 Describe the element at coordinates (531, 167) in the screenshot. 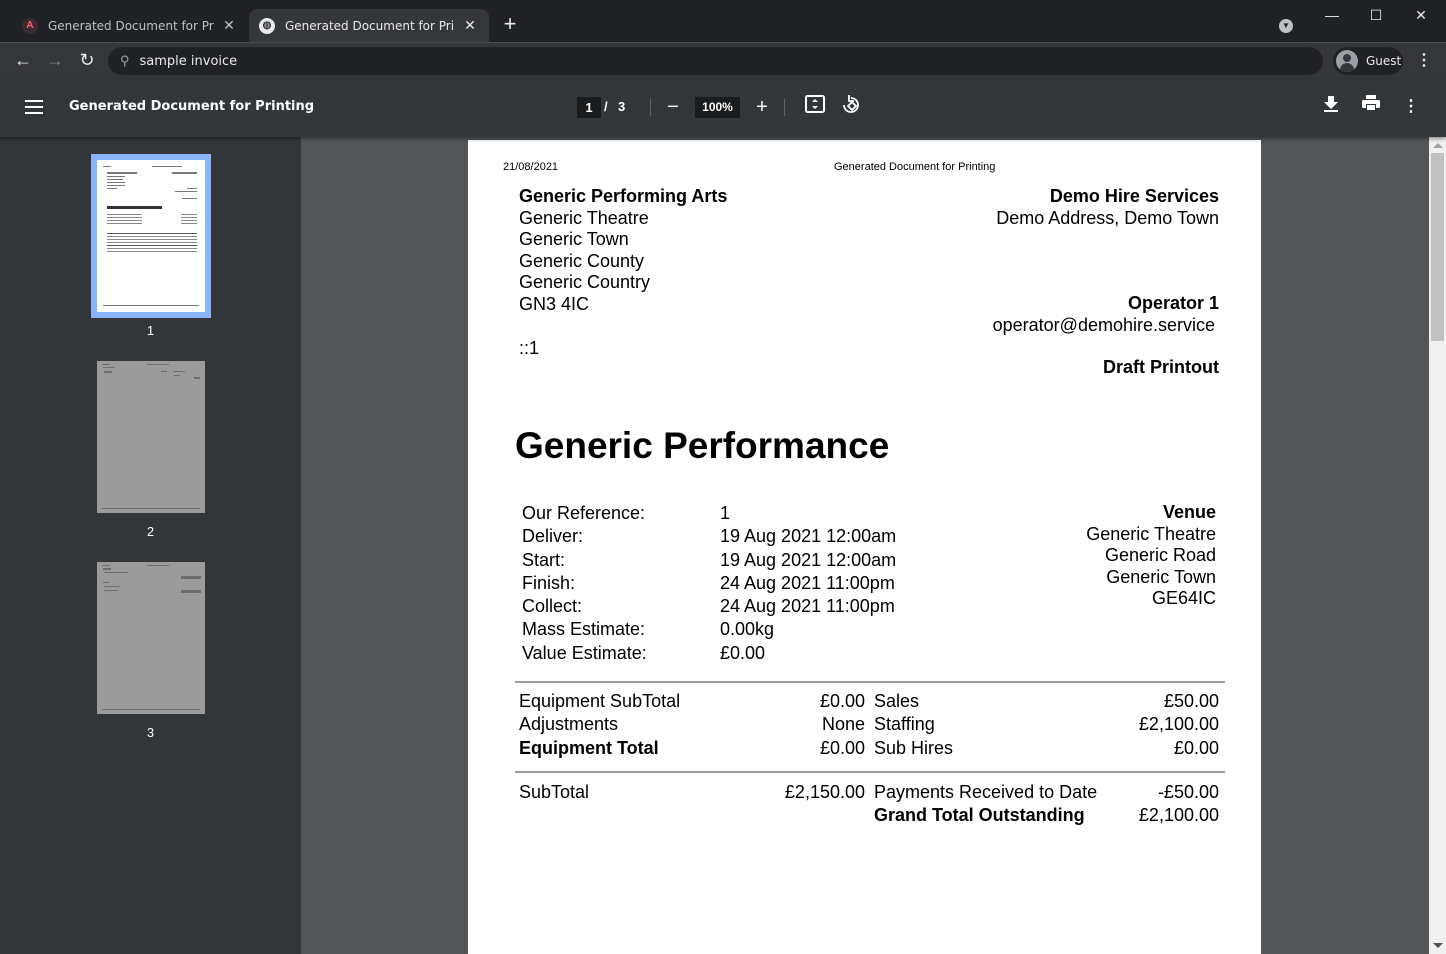

I see `print-date: 21/08/2021` at that location.